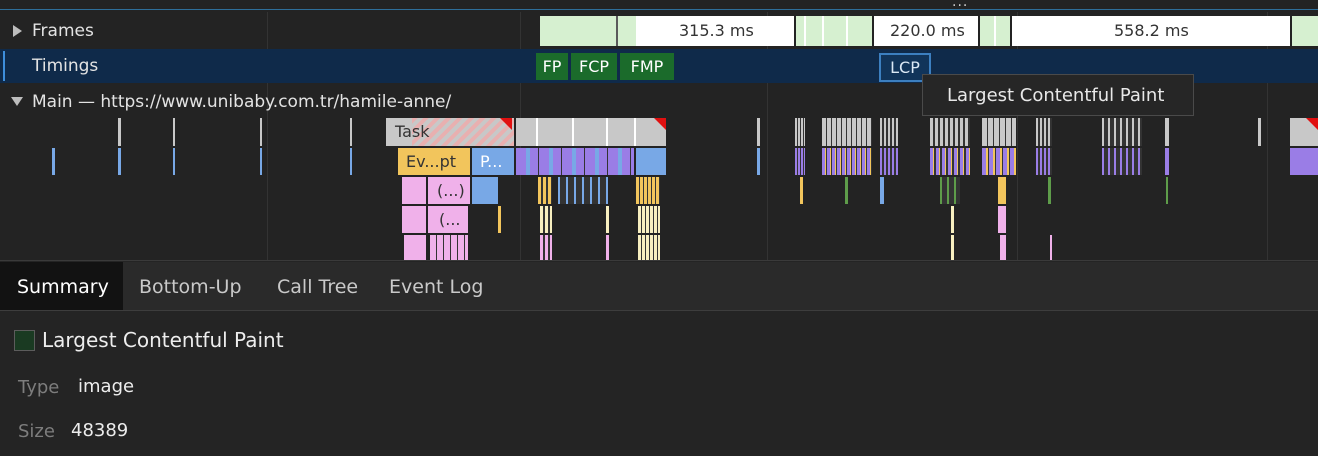 The height and width of the screenshot is (456, 1318). What do you see at coordinates (65, 66) in the screenshot?
I see `timings-track-label: Timings` at bounding box center [65, 66].